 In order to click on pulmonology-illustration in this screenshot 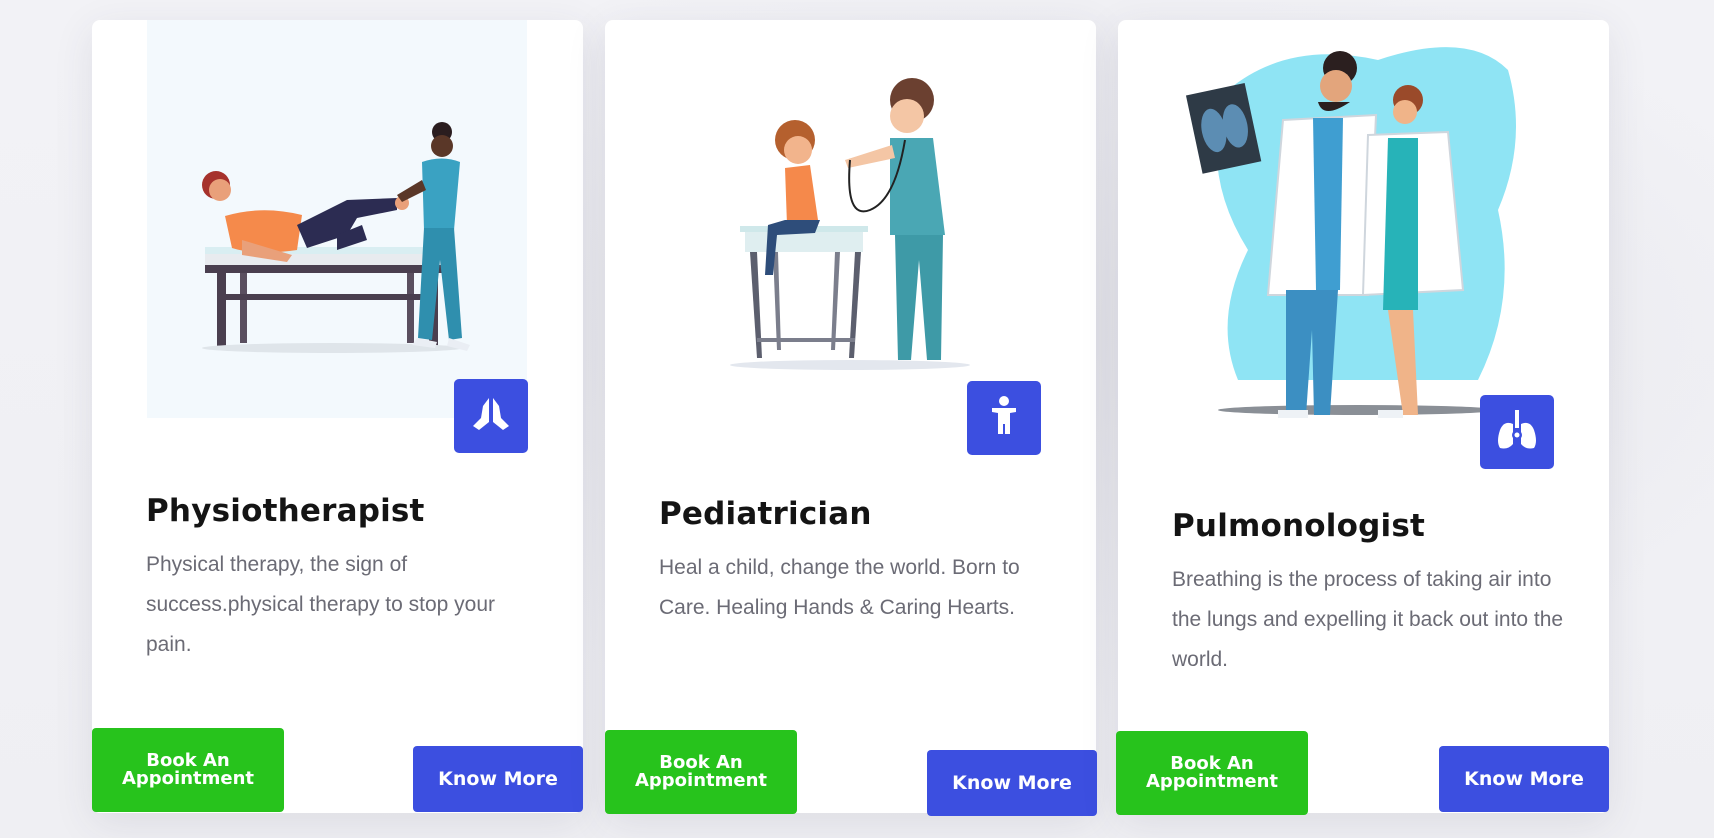, I will do `click(1363, 220)`.